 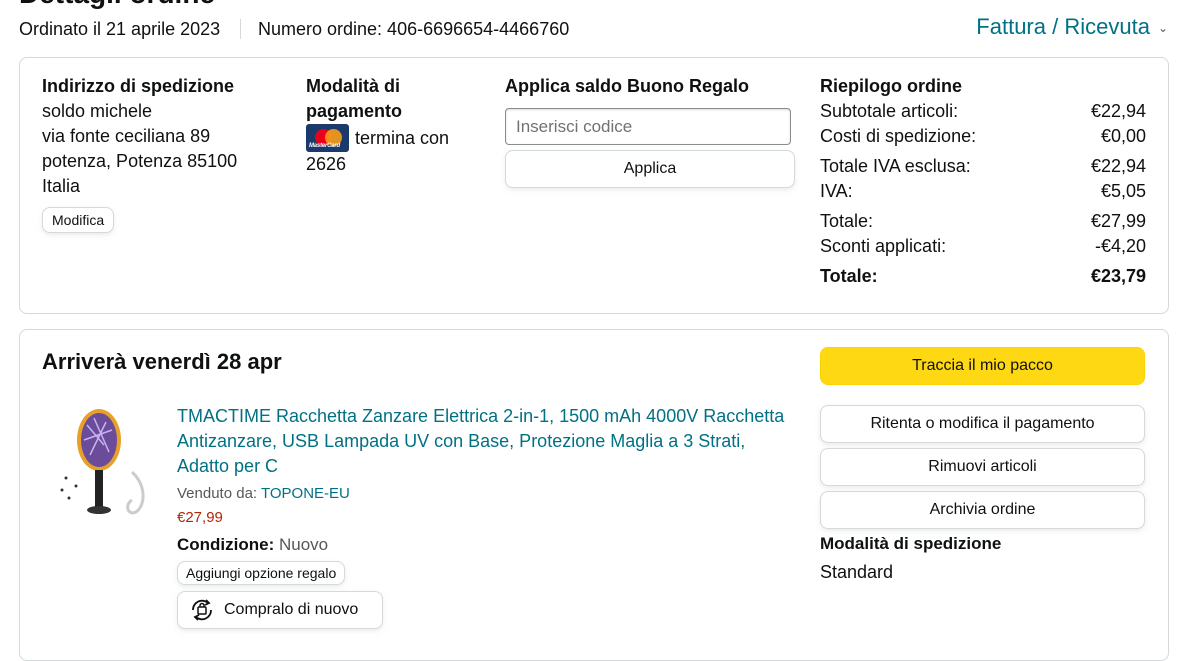 I want to click on card-line: MasterCard termina con, so click(x=396, y=138).